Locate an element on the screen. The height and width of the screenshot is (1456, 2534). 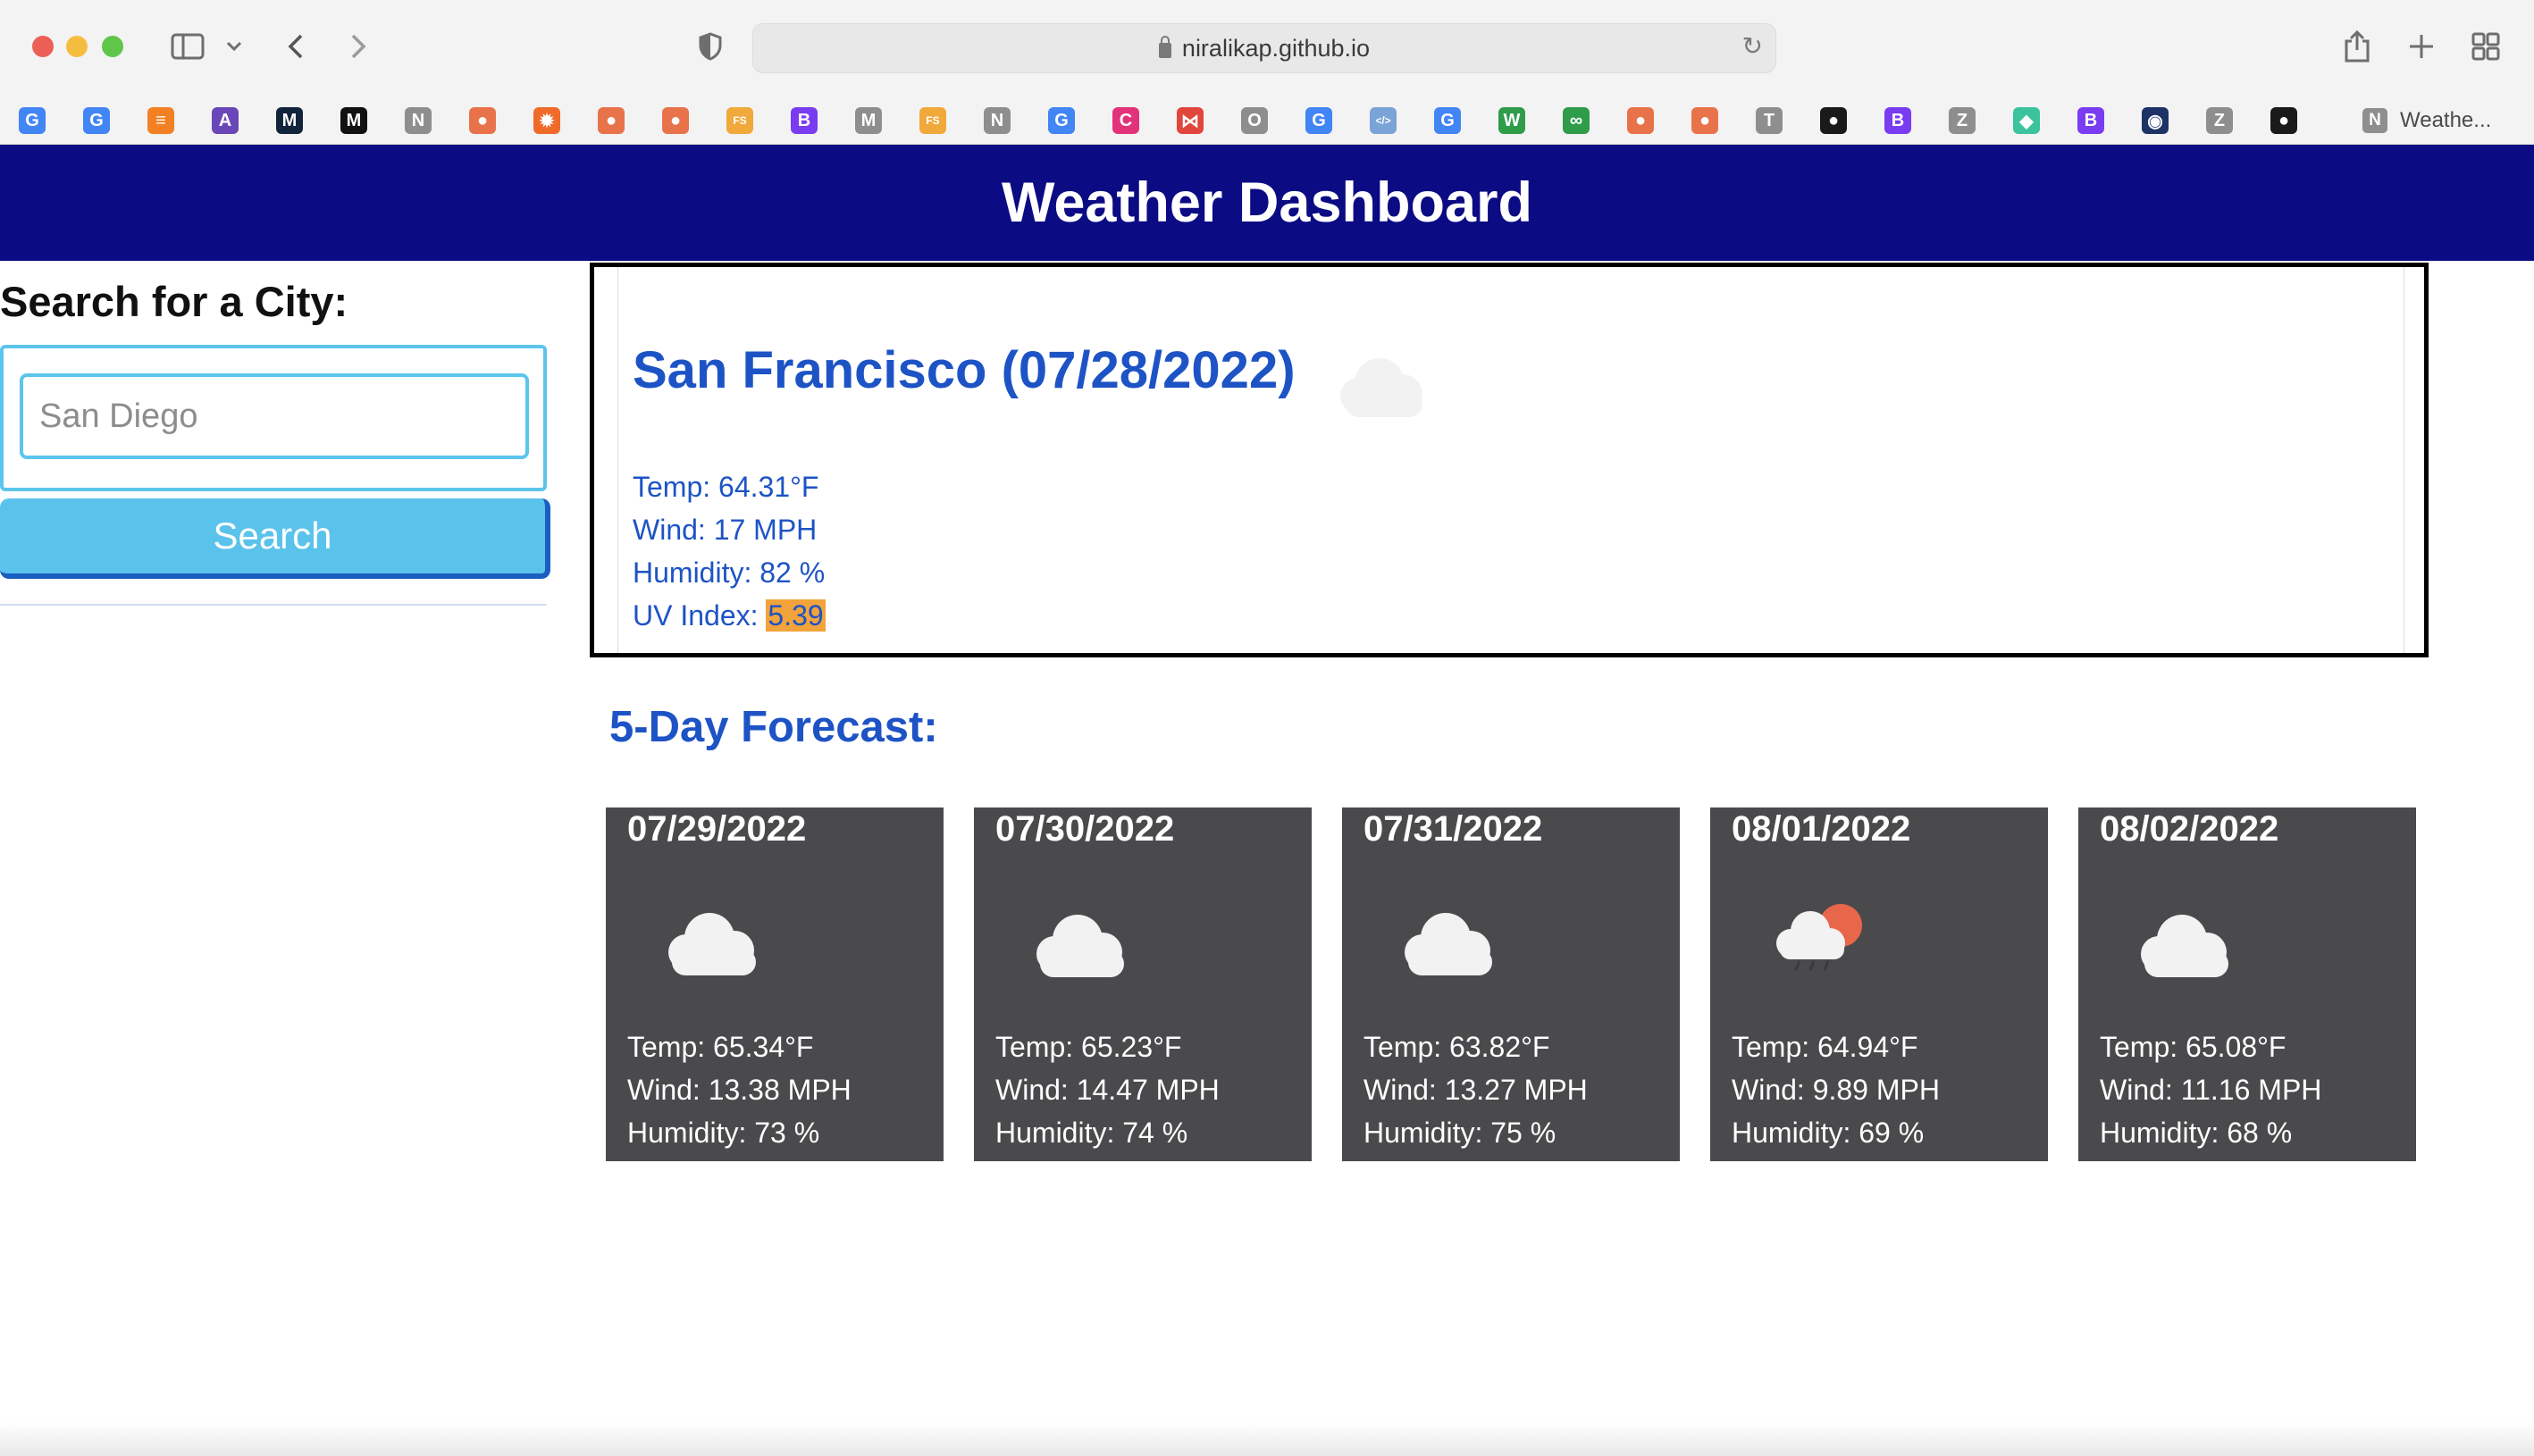
bookmark-favicon-icon: O is located at coordinates (1254, 120).